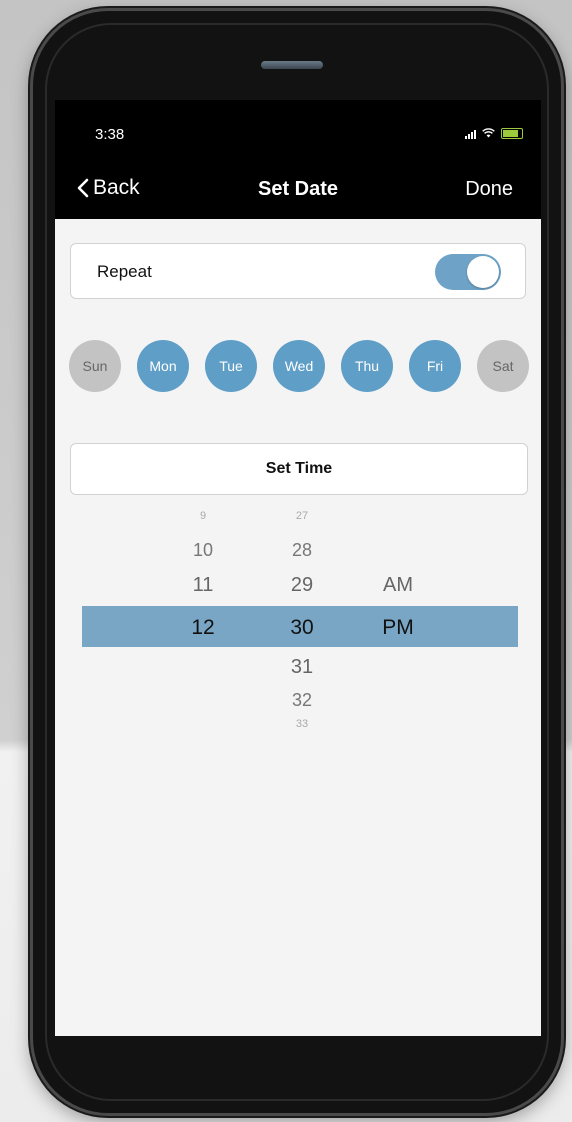  Describe the element at coordinates (302, 585) in the screenshot. I see `picker-minute-option: 29` at that location.